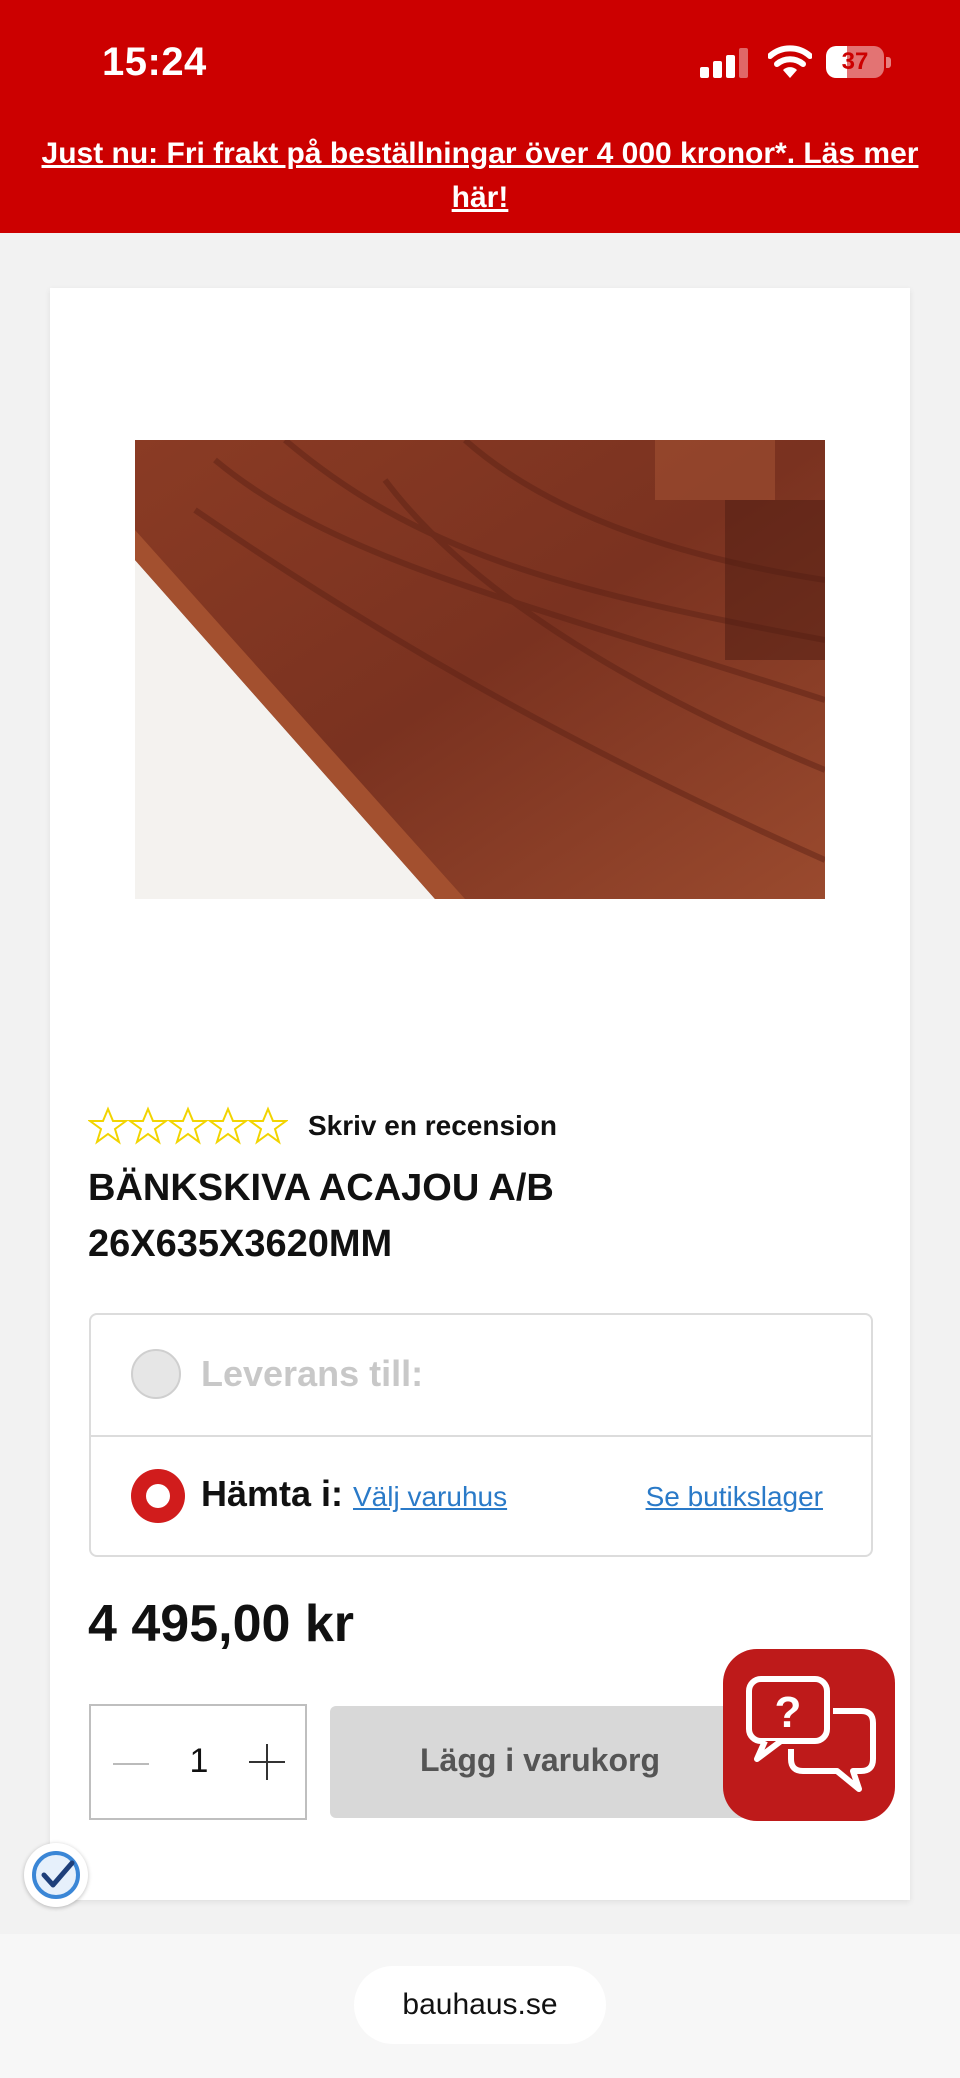  What do you see at coordinates (154, 62) in the screenshot?
I see `status-time: 15:24` at bounding box center [154, 62].